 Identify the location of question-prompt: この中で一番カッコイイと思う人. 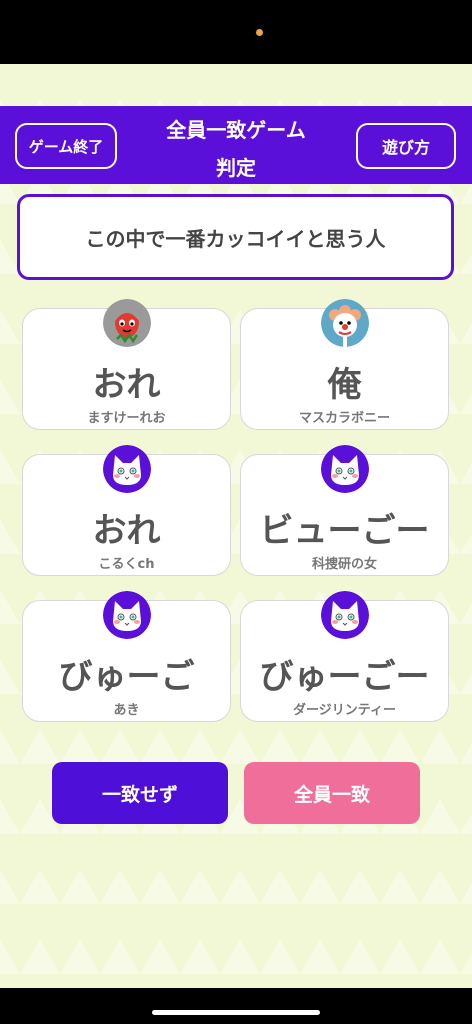
(235, 237).